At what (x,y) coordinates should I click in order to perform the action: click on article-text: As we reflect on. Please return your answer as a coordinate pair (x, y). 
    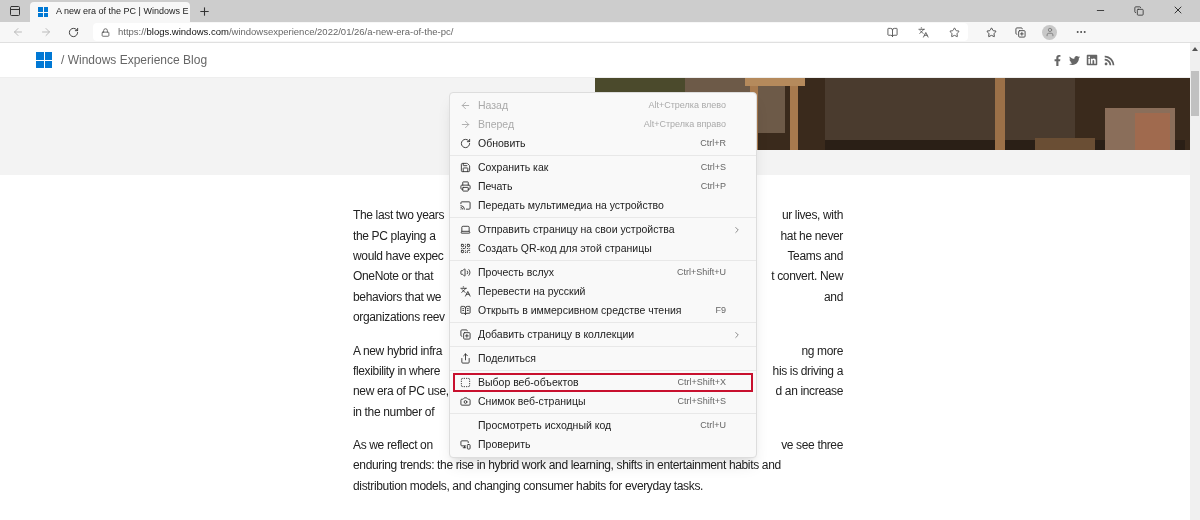
    Looking at the image, I should click on (393, 446).